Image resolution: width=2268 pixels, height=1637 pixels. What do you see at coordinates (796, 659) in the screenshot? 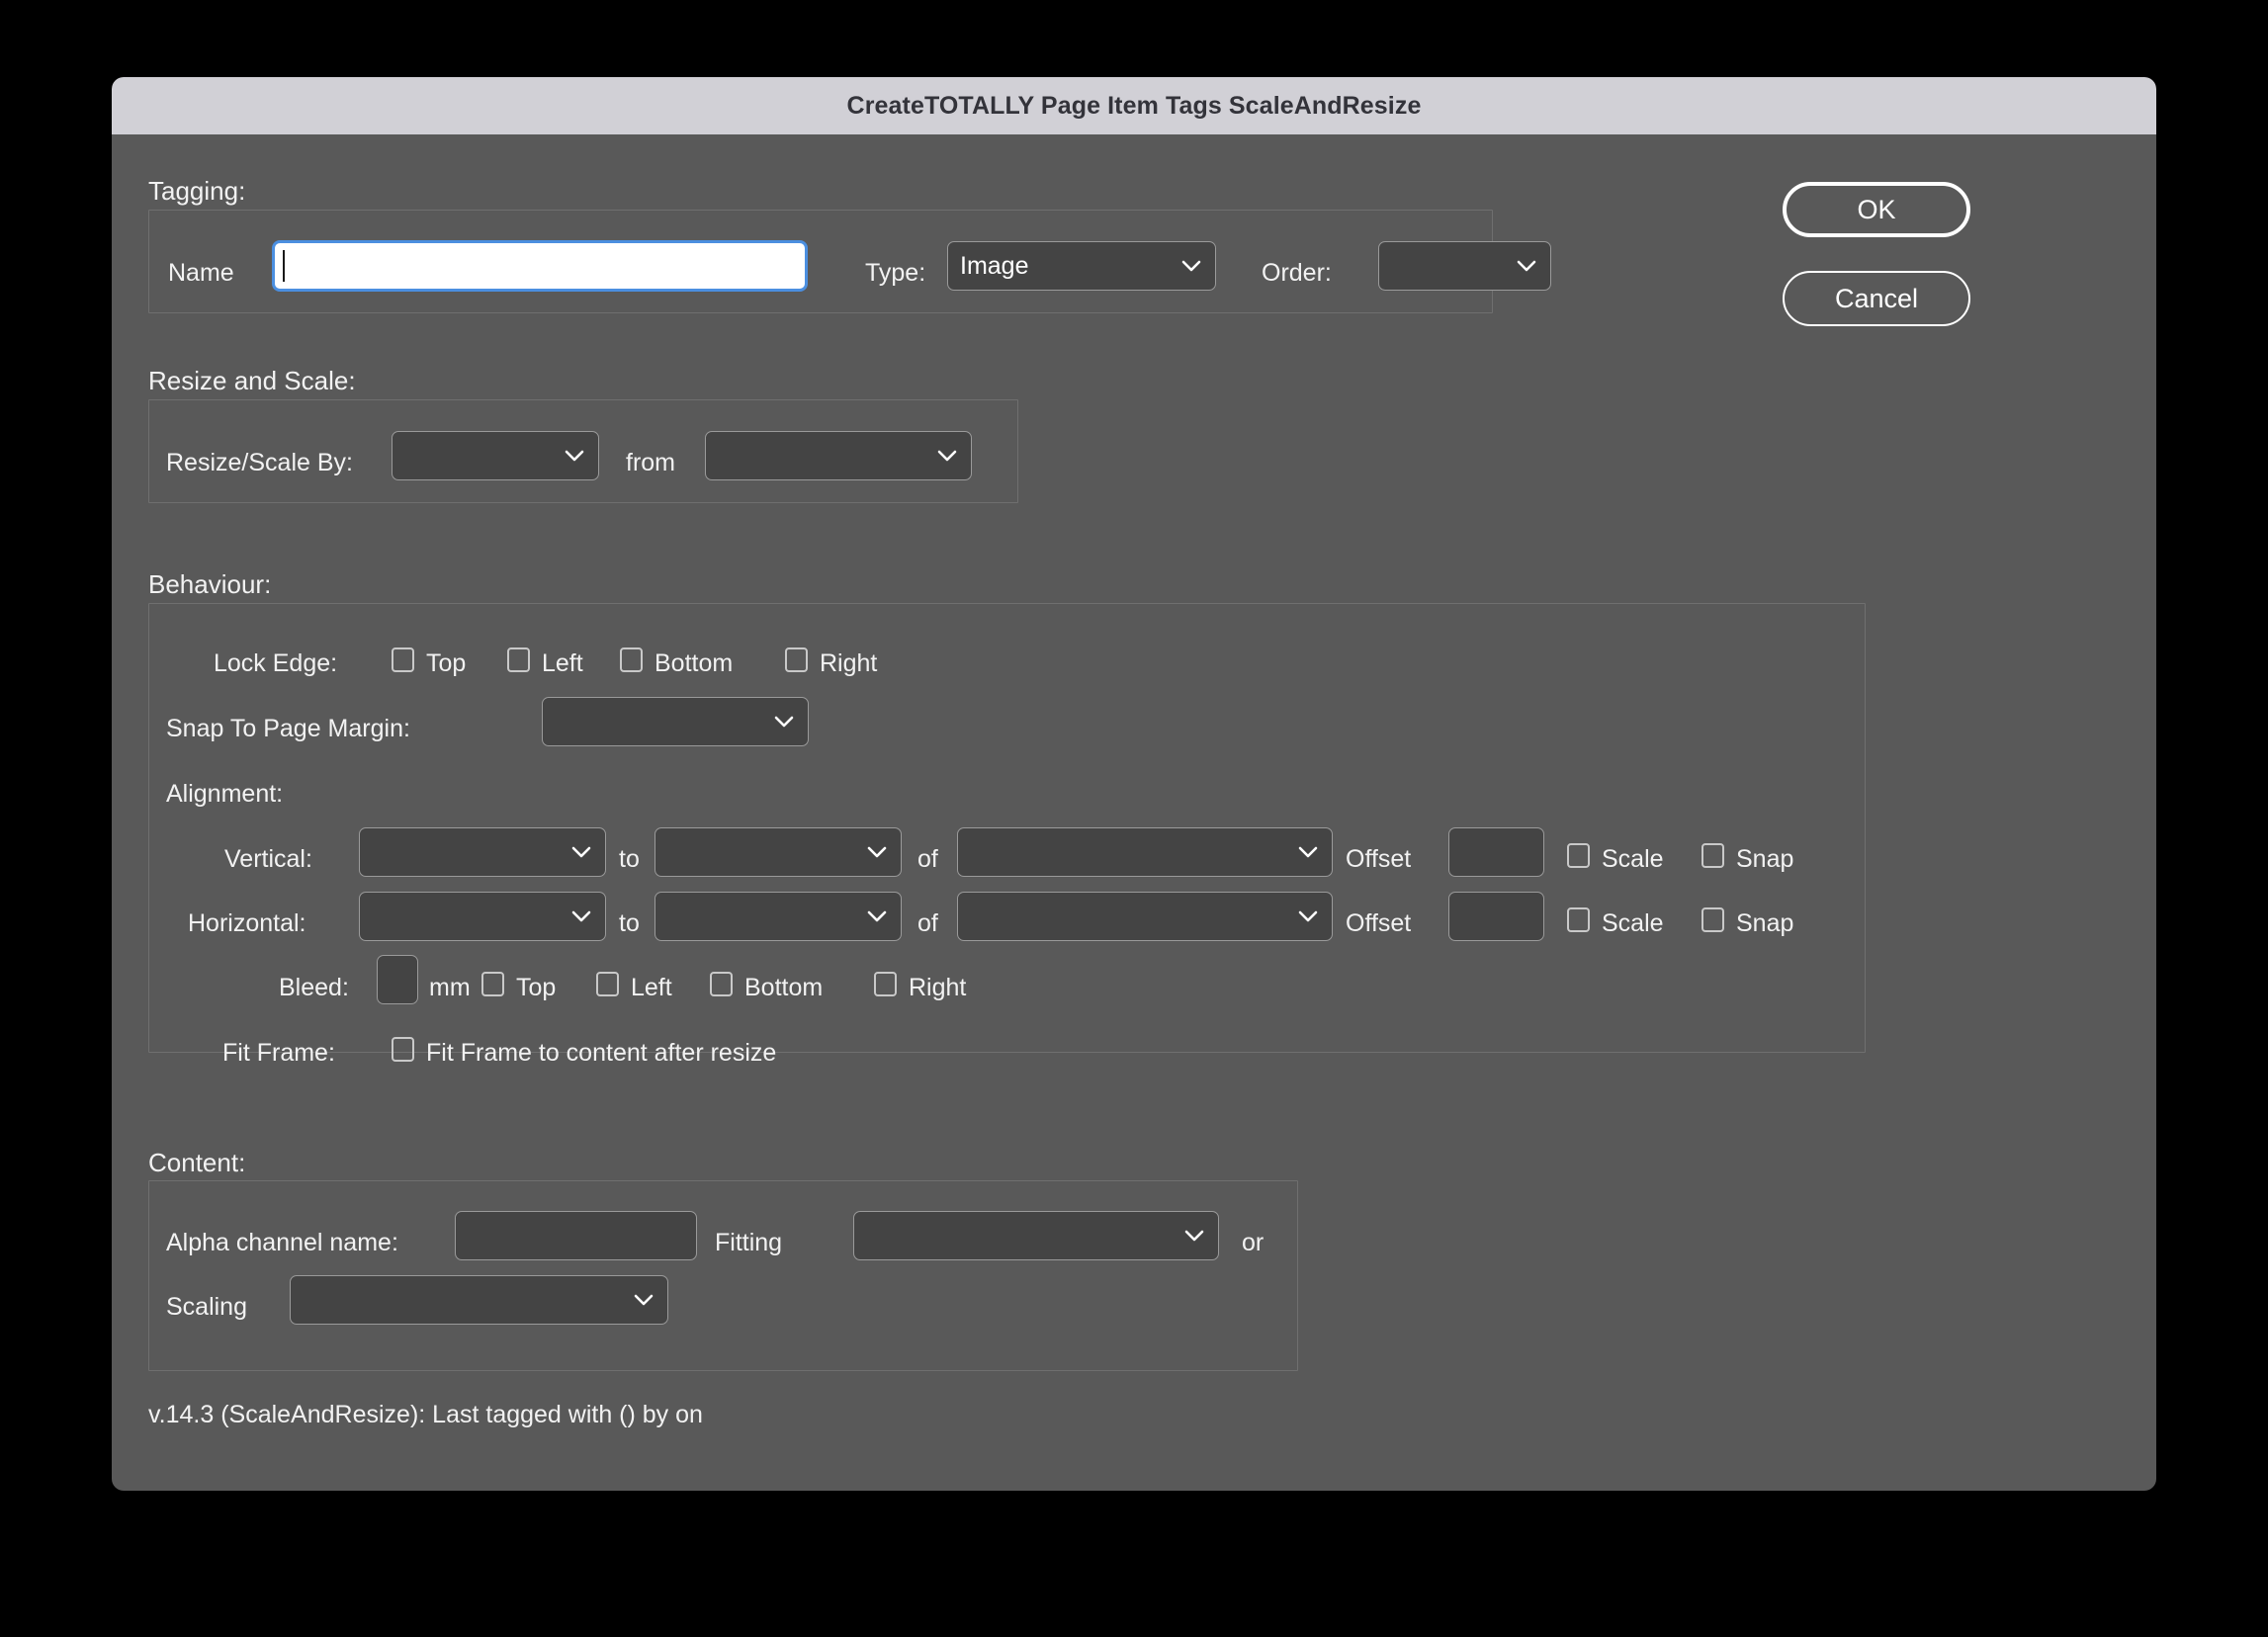
I see `lock-edge-right-checkbox` at bounding box center [796, 659].